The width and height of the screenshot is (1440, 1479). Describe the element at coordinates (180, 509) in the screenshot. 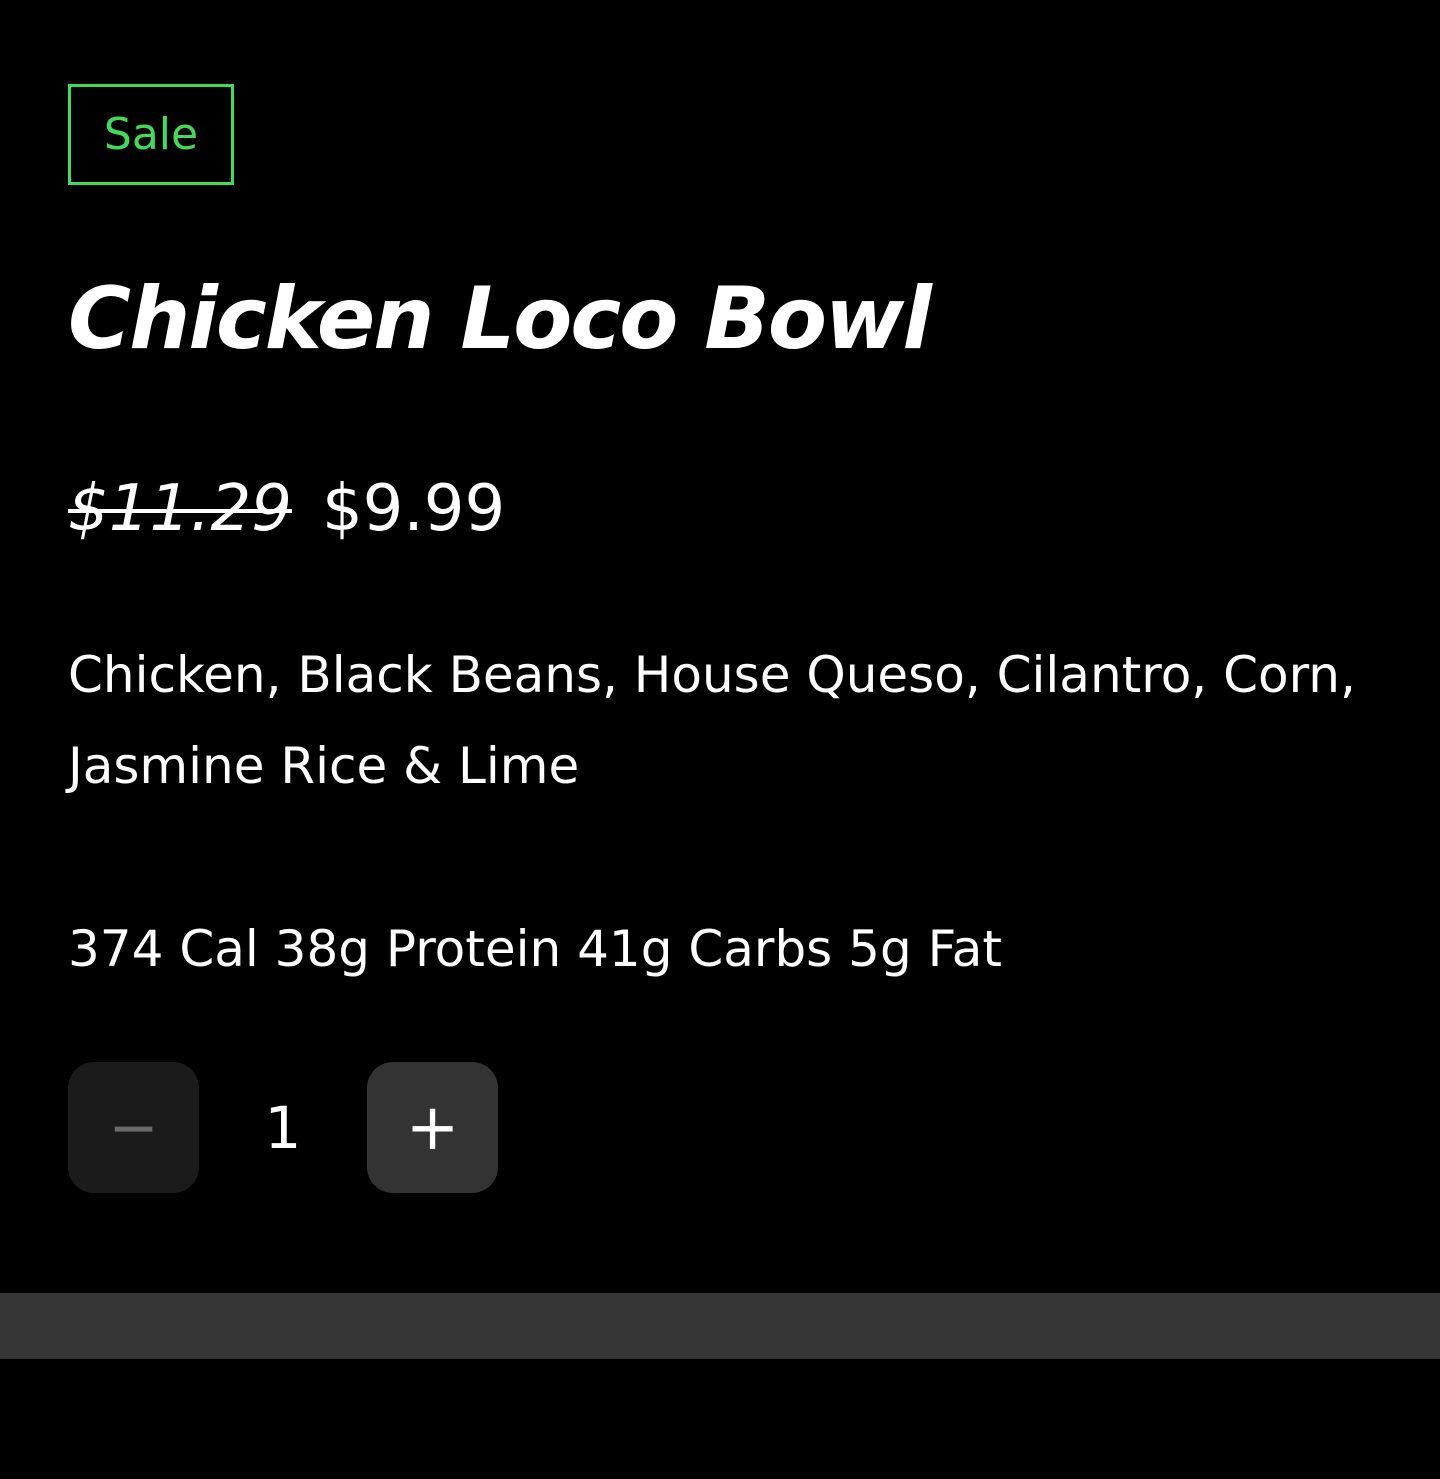

I see `original-price: $11.29` at that location.